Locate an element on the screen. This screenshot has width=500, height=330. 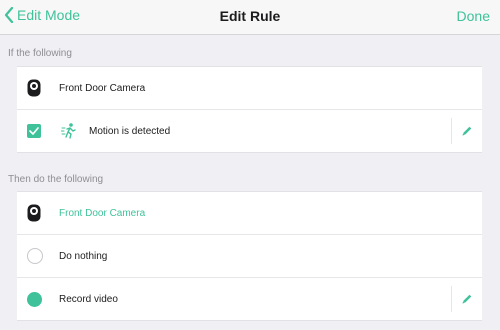
trigger-device-name: Front Door Camera is located at coordinates (102, 88).